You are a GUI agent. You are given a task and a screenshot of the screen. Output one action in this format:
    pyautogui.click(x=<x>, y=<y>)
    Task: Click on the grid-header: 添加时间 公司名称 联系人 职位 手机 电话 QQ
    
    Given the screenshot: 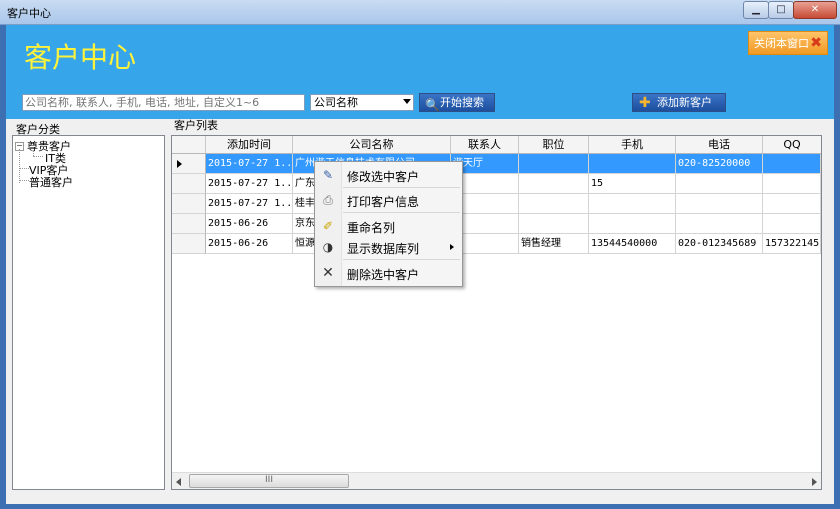 What is the action you would take?
    pyautogui.click(x=496, y=145)
    